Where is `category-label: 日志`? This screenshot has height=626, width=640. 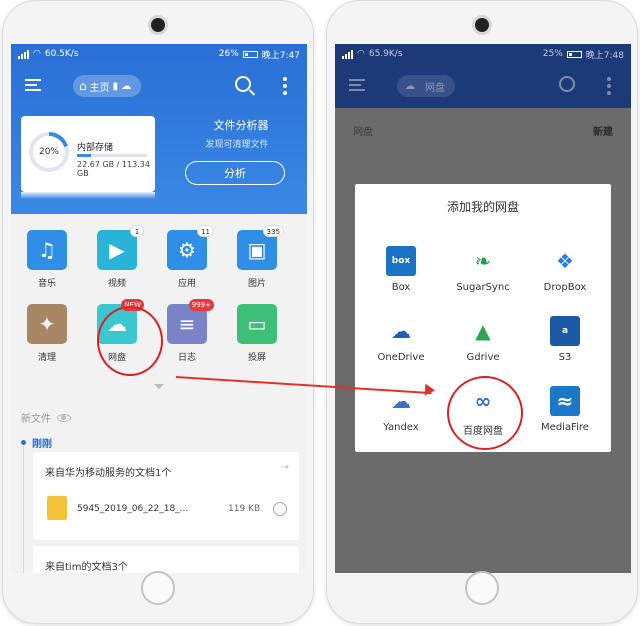 category-label: 日志 is located at coordinates (186, 358).